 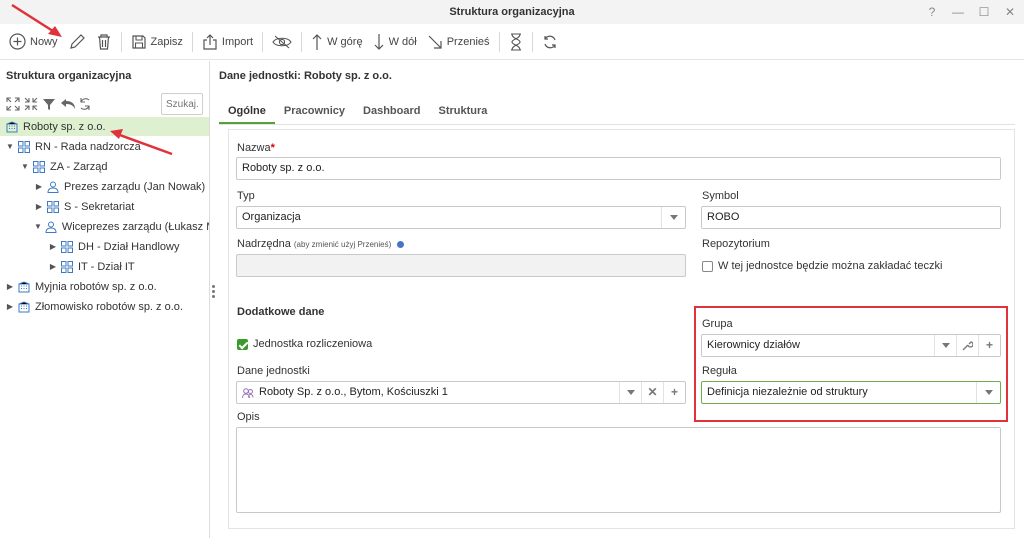 What do you see at coordinates (958, 12) in the screenshot?
I see `minimize-button: —` at bounding box center [958, 12].